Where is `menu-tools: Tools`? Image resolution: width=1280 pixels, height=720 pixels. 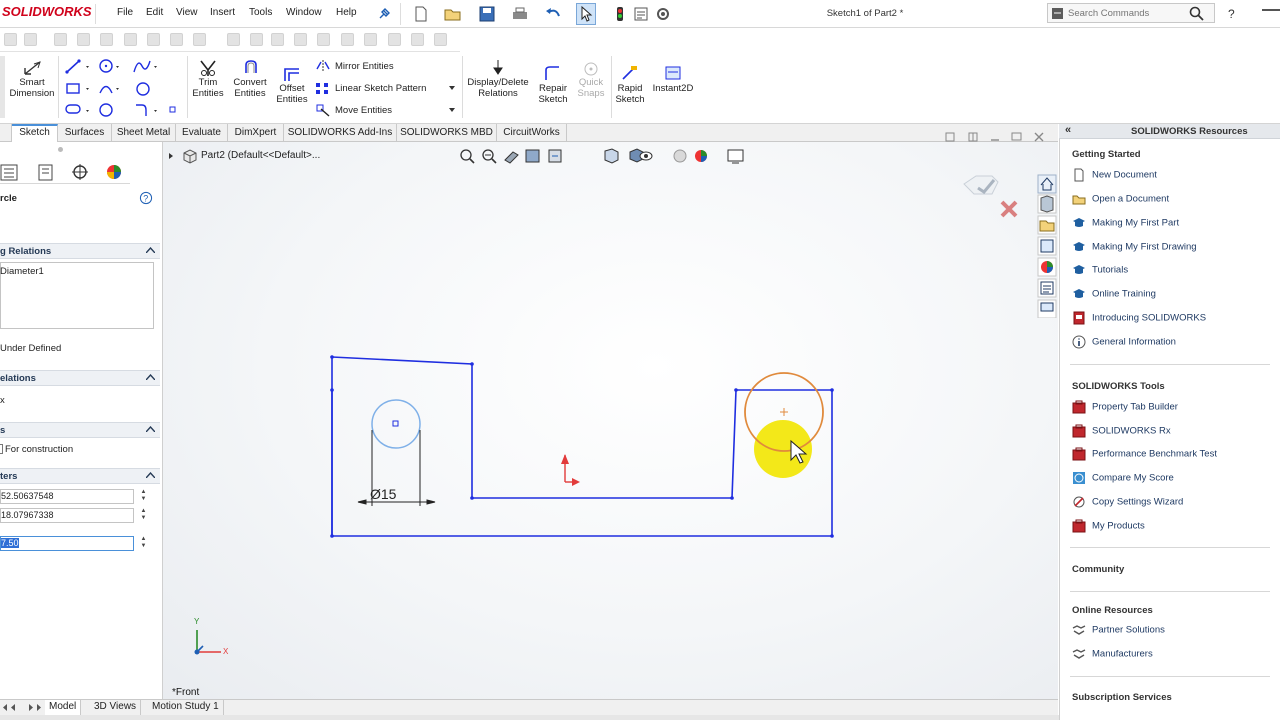 menu-tools: Tools is located at coordinates (260, 12).